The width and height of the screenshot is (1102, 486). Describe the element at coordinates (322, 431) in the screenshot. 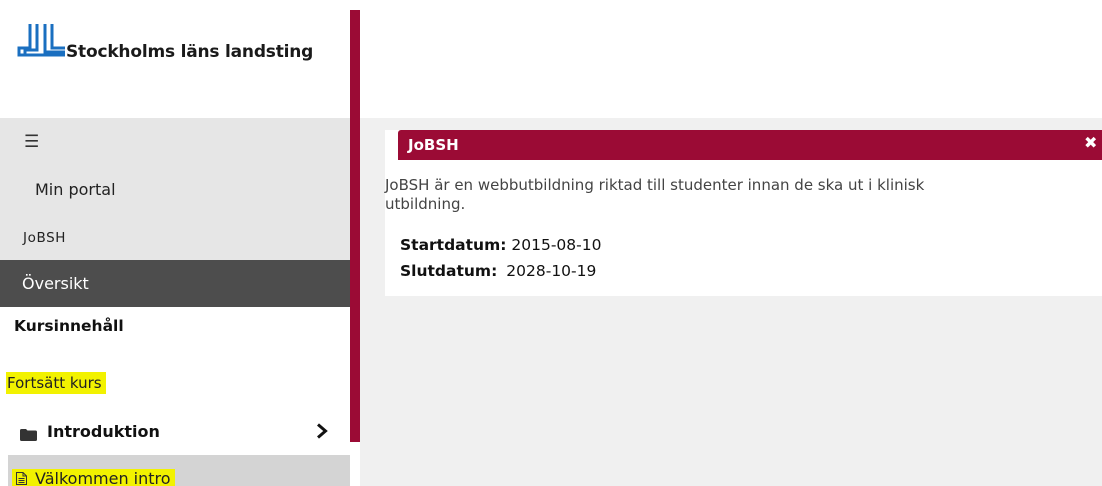

I see `chevron-right-icon` at that location.